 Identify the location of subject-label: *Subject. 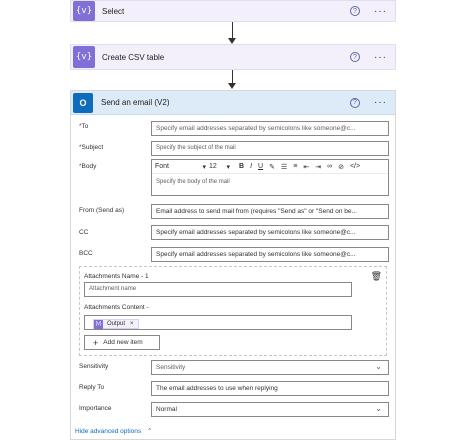
(91, 147).